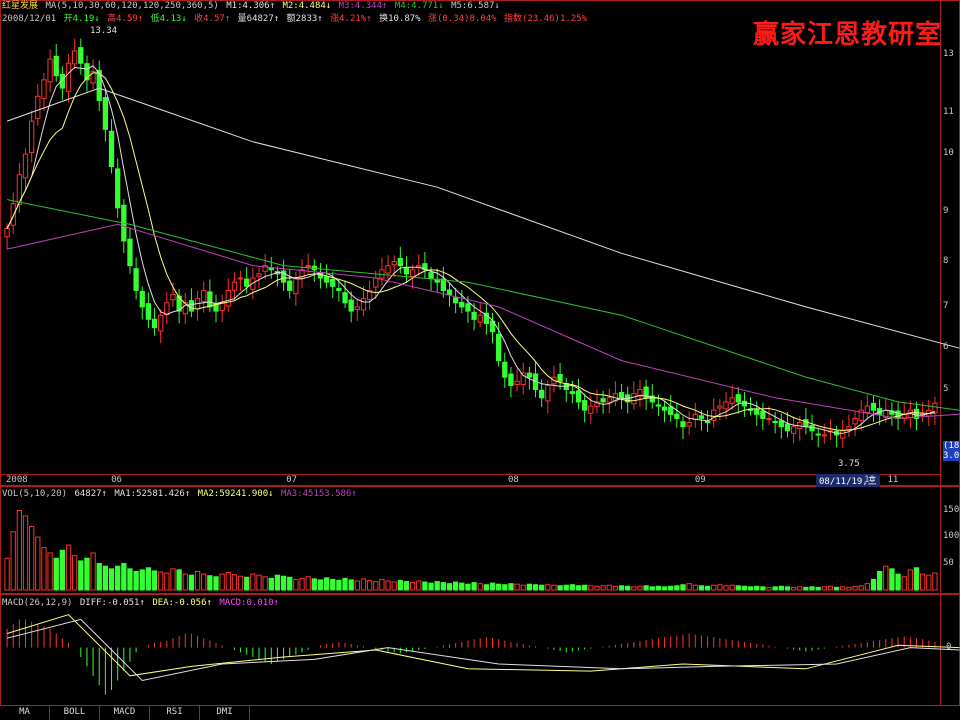  I want to click on low-value: 低4.13↓, so click(168, 19).